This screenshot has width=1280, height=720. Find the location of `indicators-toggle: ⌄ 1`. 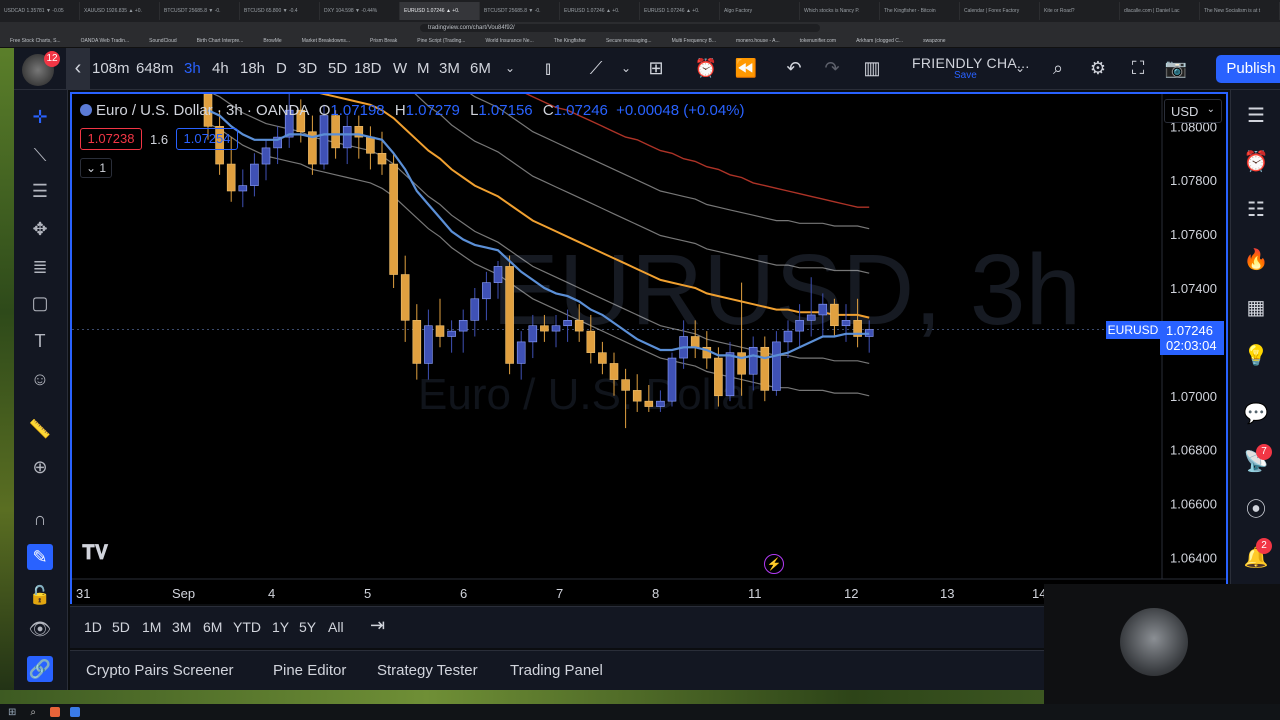

indicators-toggle: ⌄ 1 is located at coordinates (96, 168).